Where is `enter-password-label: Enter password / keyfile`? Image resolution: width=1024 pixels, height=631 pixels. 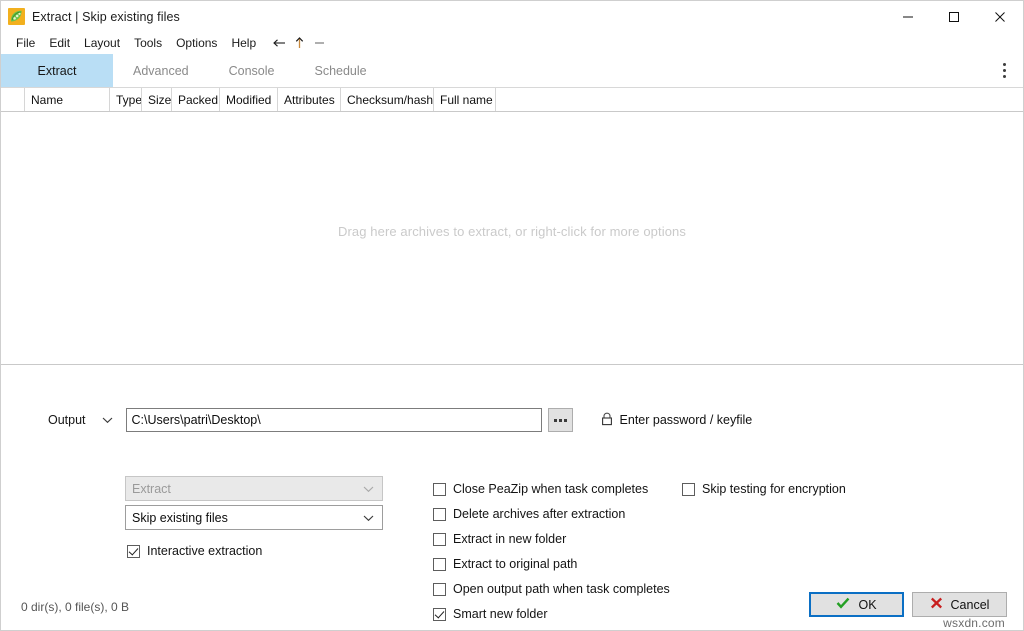
enter-password-label: Enter password / keyfile is located at coordinates (686, 420).